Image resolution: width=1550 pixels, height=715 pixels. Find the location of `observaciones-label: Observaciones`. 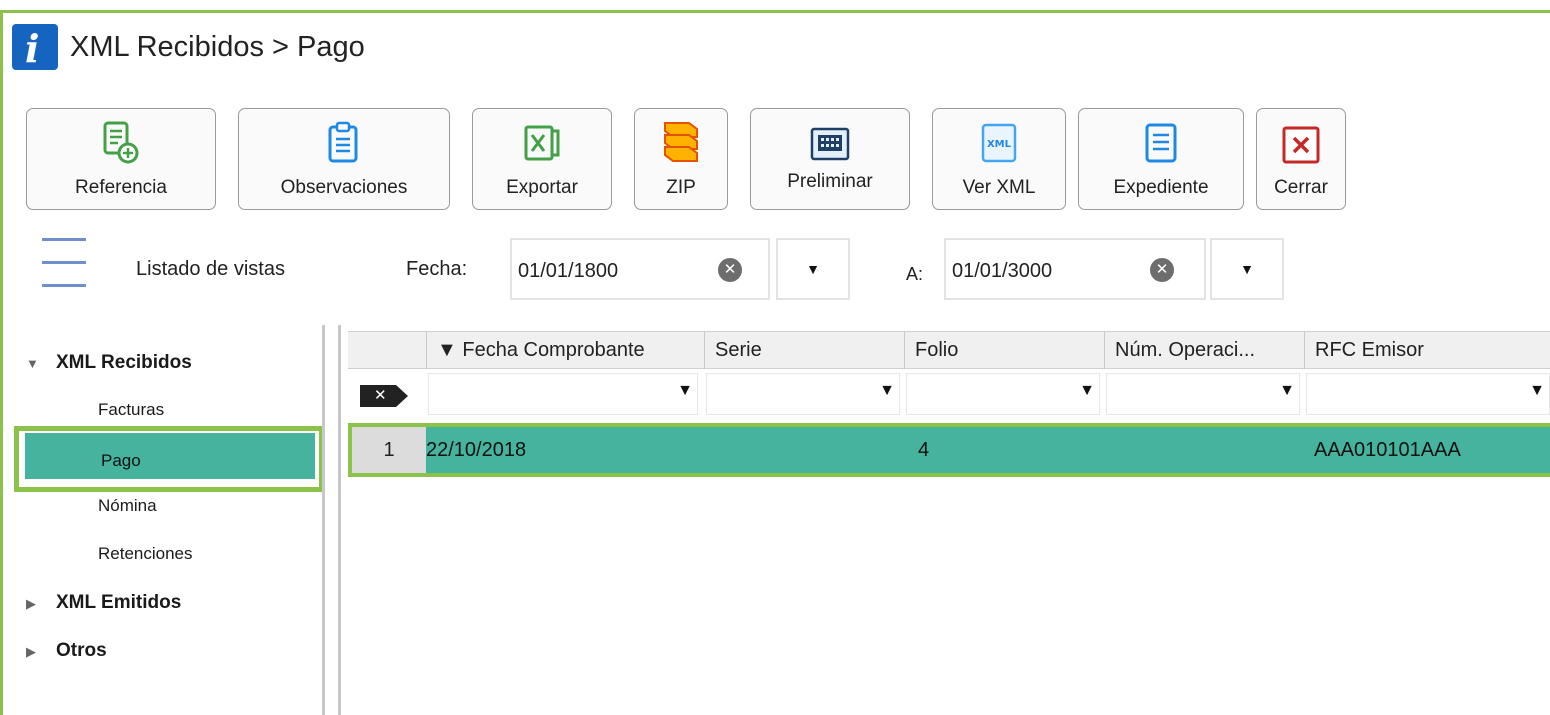

observaciones-label: Observaciones is located at coordinates (344, 187).